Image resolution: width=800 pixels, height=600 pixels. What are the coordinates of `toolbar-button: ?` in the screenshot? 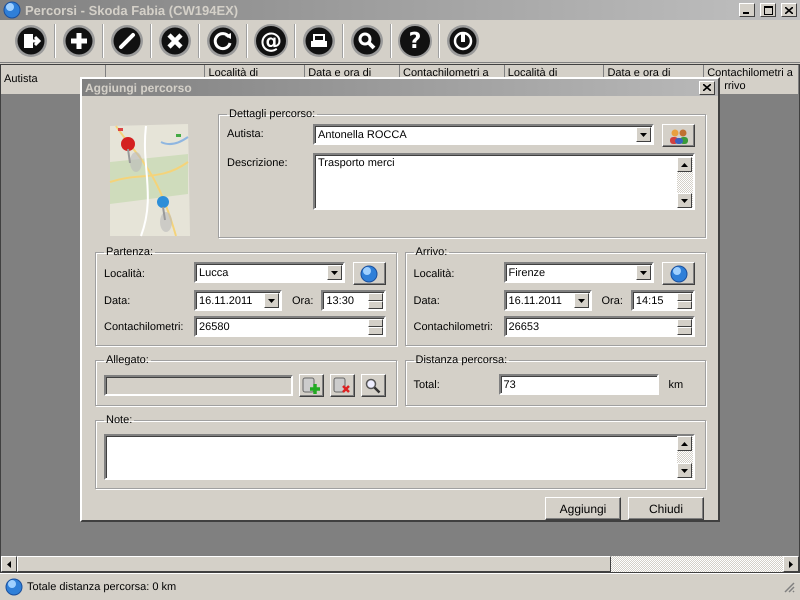 It's located at (415, 41).